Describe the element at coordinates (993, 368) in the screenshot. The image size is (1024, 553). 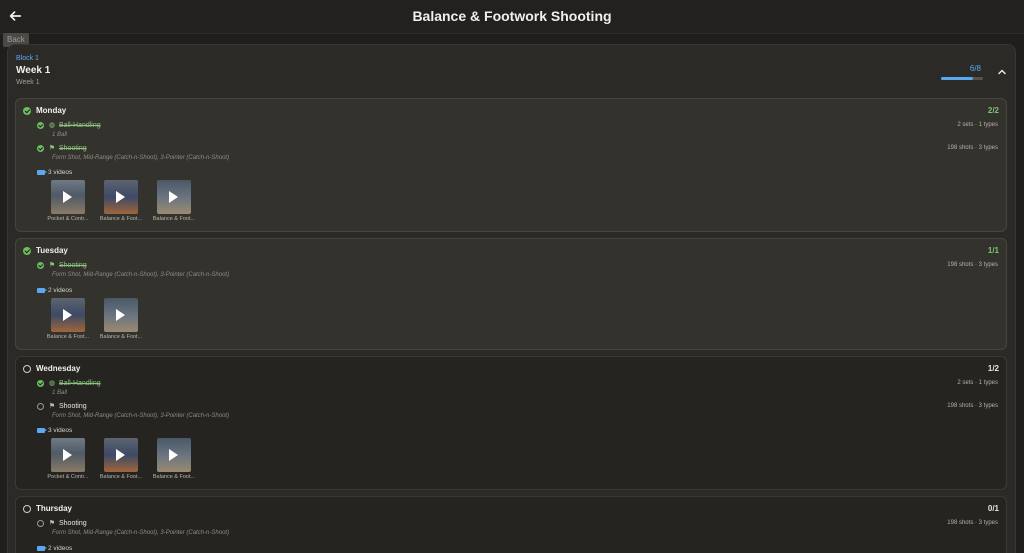
I see `day-count: 1/2` at that location.